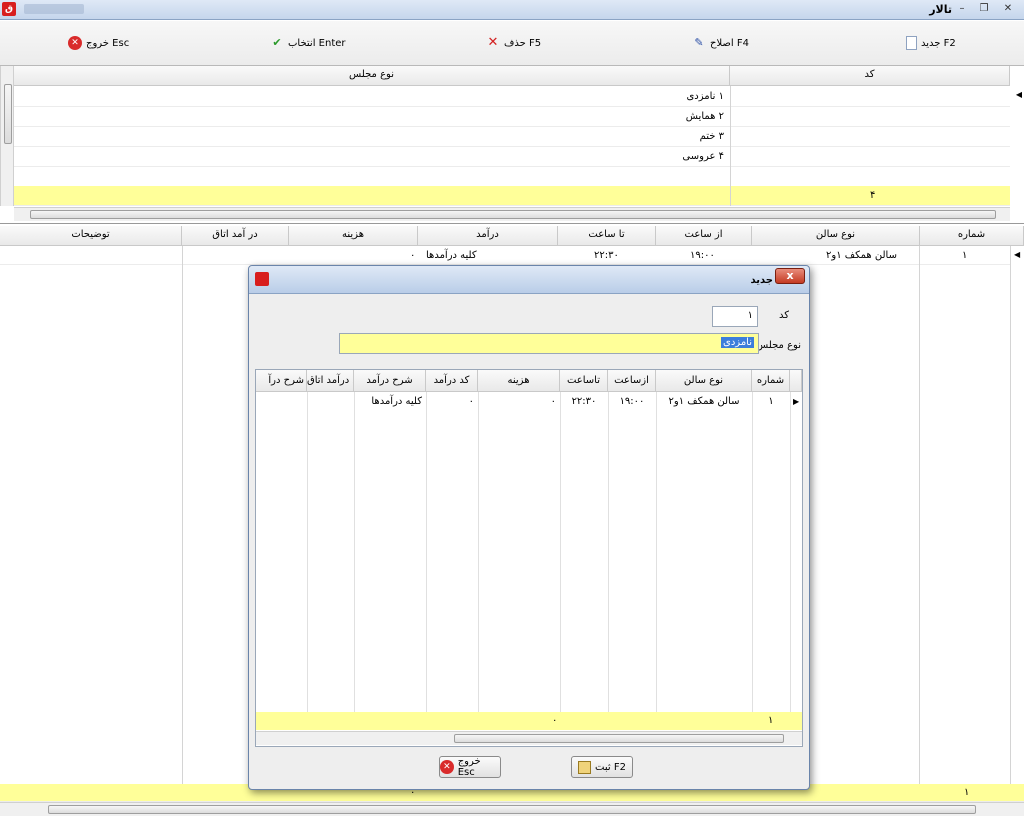 Image resolution: width=1024 pixels, height=820 pixels. Describe the element at coordinates (938, 43) in the screenshot. I see `new-label: جدید F2` at that location.